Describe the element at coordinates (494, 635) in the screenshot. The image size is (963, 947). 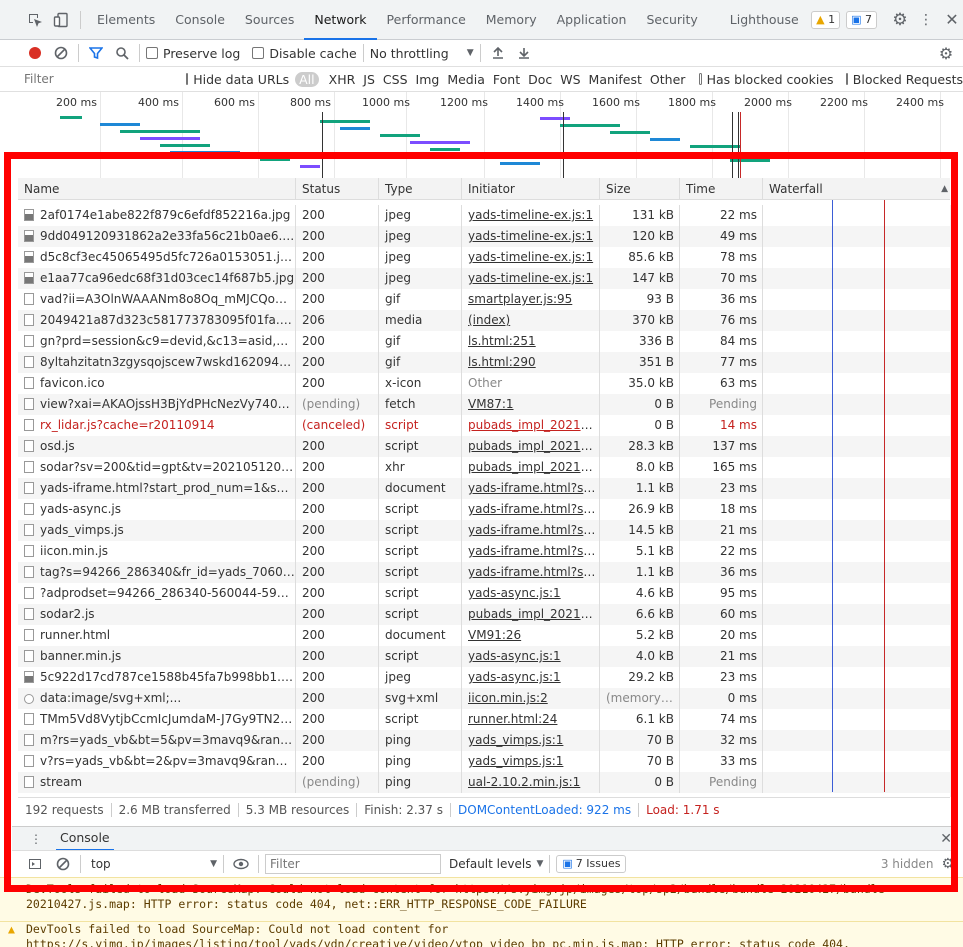
I see `initiator-link: VM91:26` at that location.